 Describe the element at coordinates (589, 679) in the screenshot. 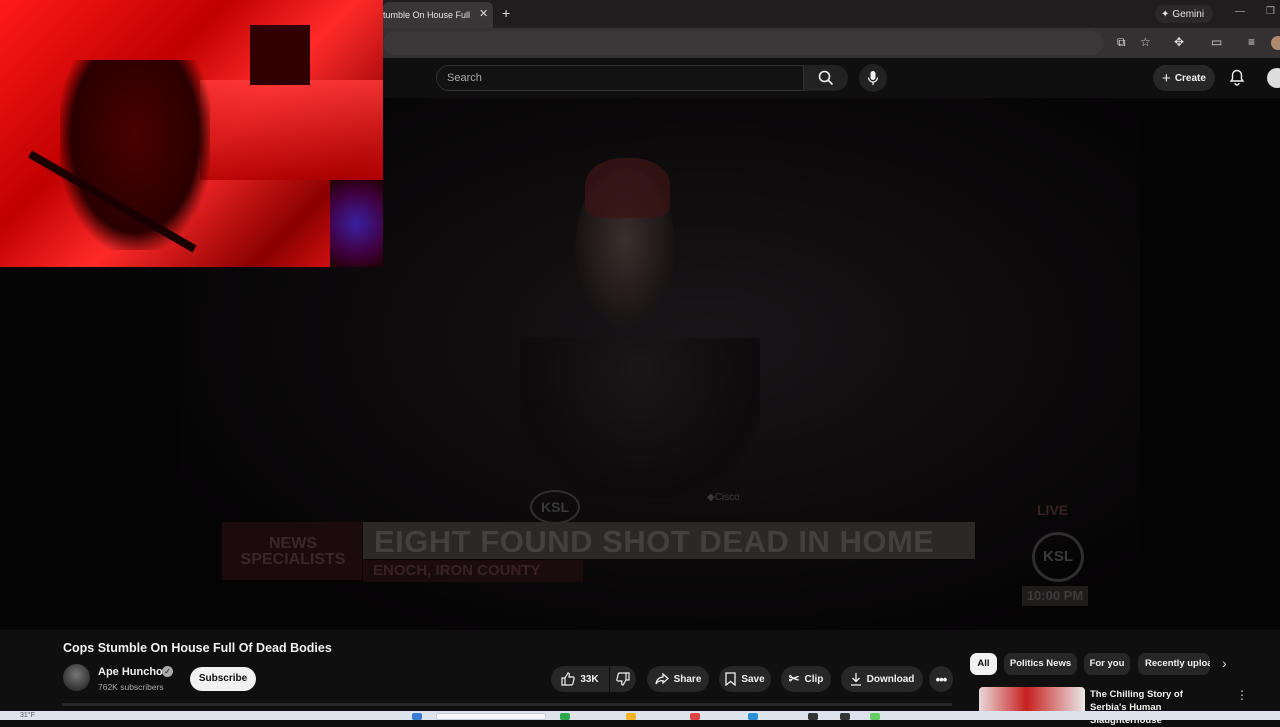

I see `like-count: 33K` at that location.